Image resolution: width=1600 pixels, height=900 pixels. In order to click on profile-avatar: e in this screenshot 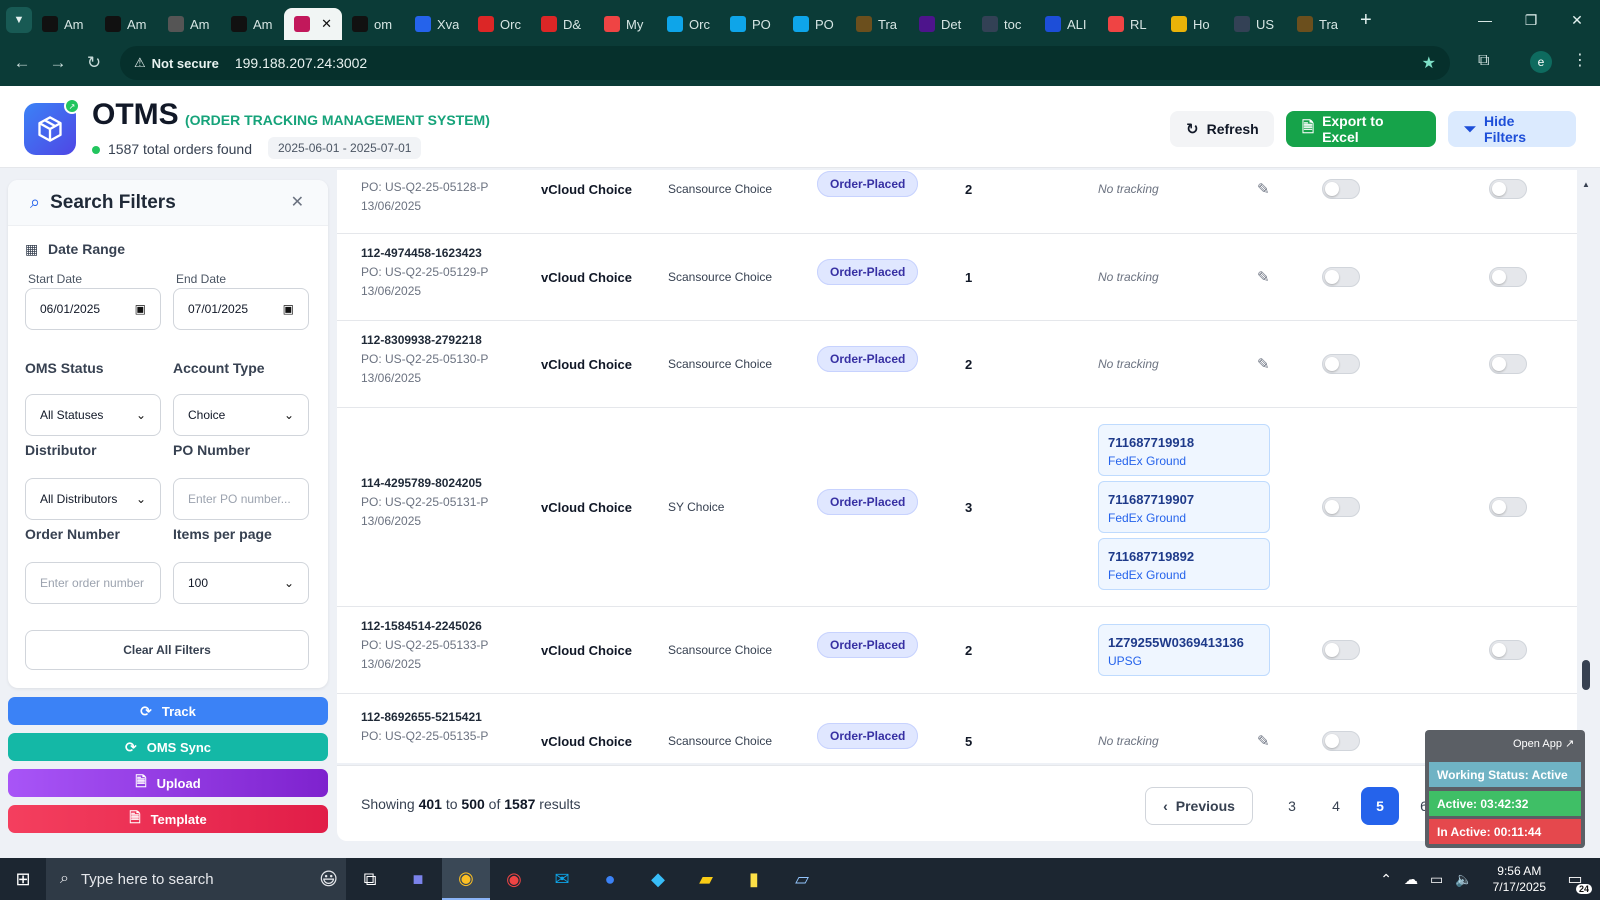, I will do `click(1541, 62)`.